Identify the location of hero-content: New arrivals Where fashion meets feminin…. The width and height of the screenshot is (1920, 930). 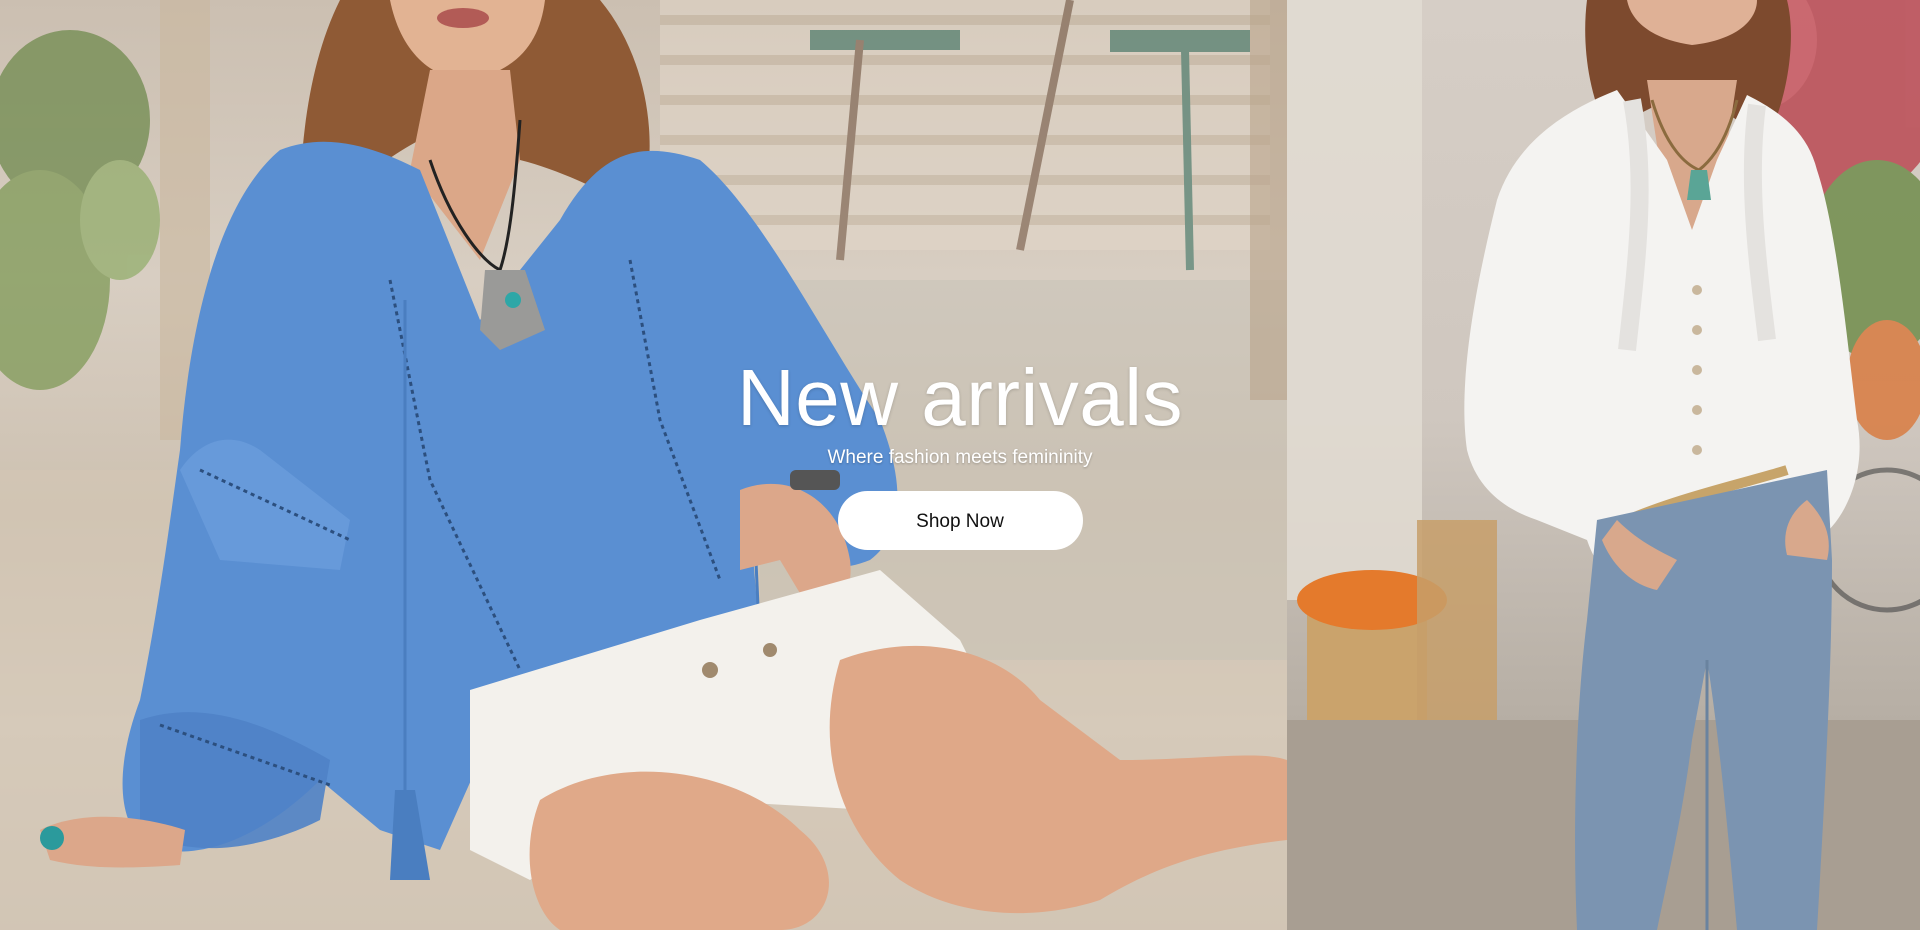
(960, 450).